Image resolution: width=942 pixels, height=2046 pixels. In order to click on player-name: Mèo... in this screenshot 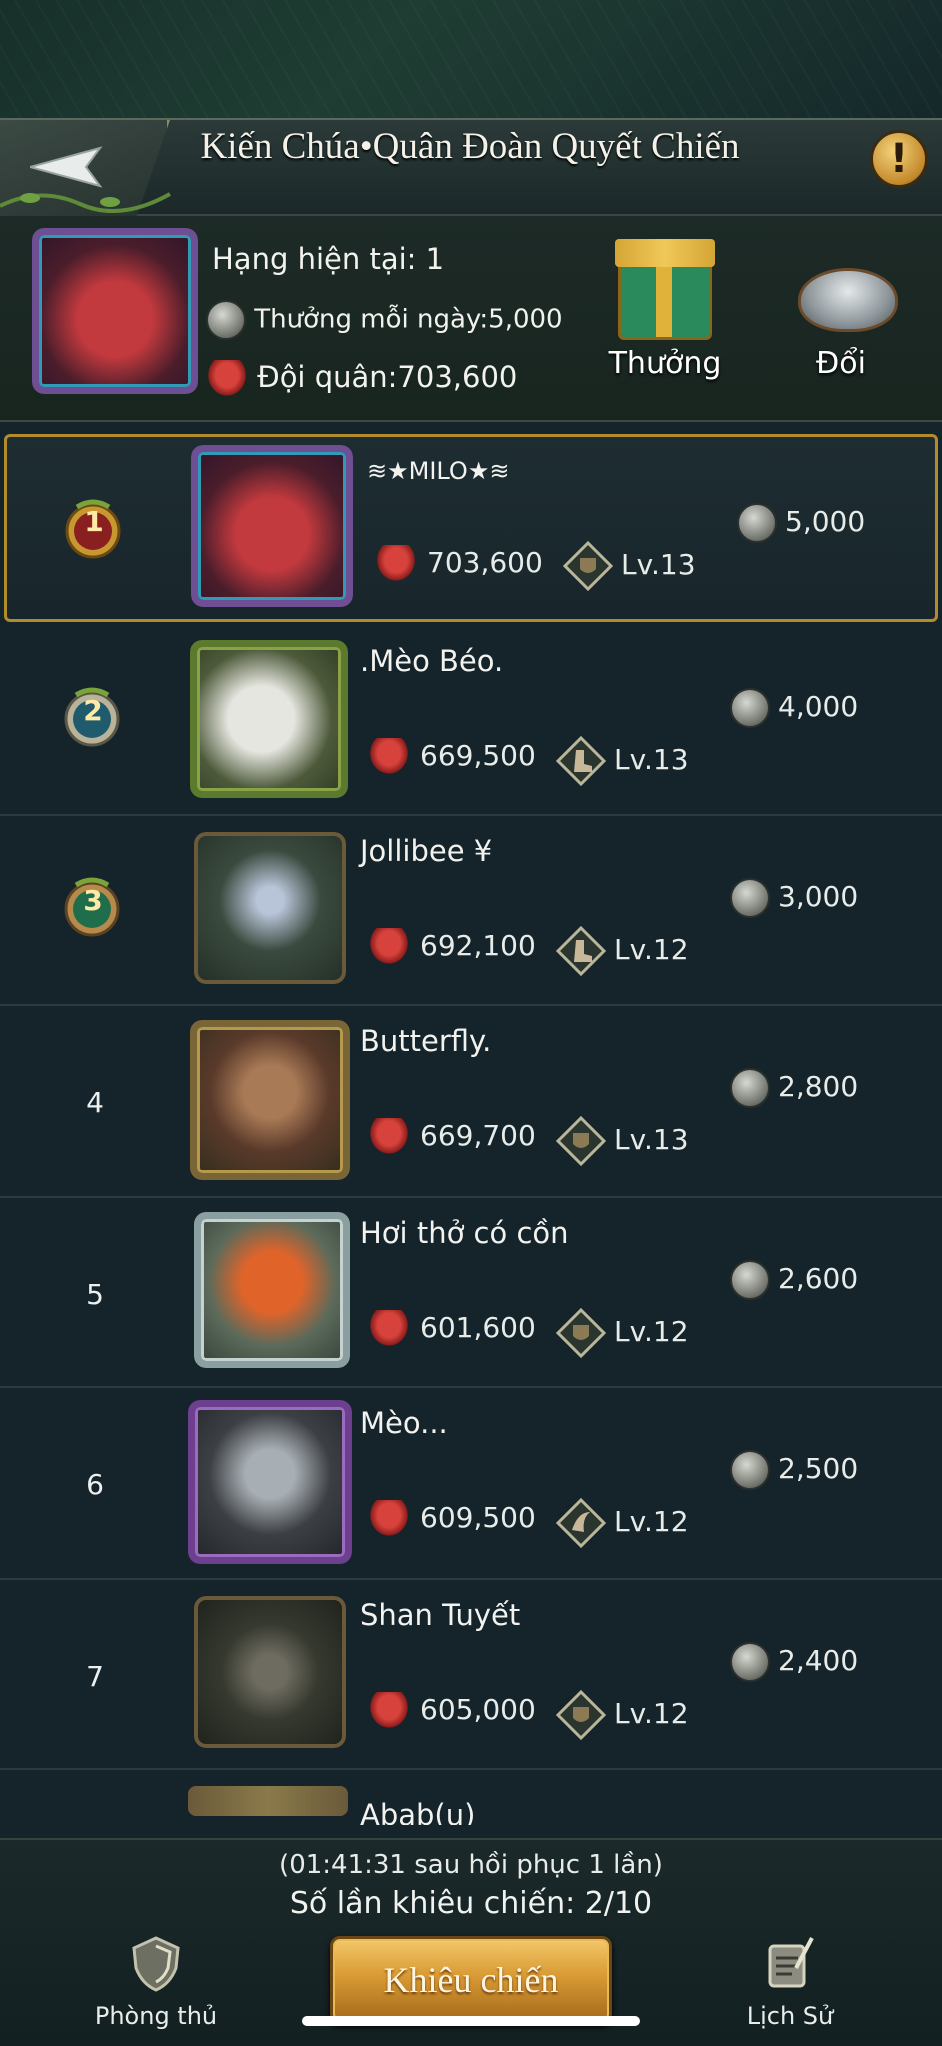, I will do `click(404, 1423)`.